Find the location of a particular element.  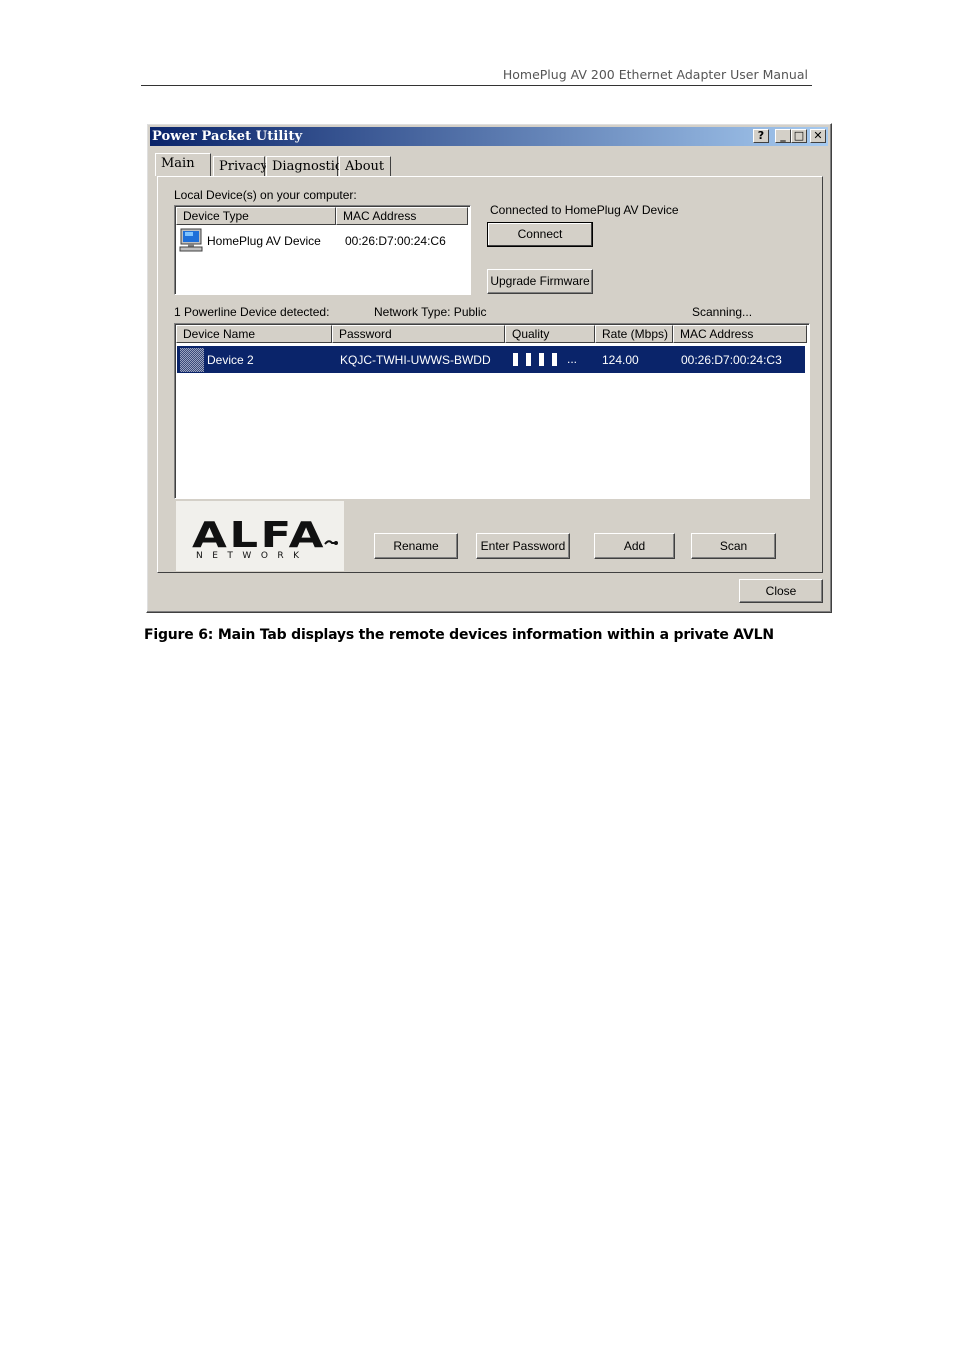

tab-about: About is located at coordinates (365, 166).